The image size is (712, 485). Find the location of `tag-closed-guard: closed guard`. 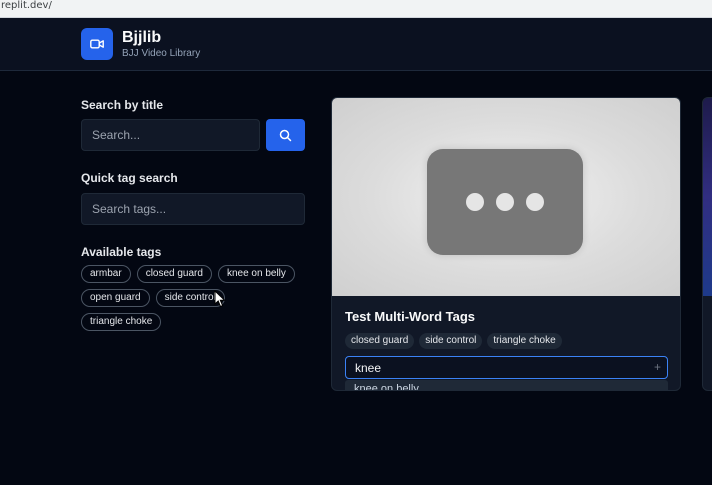

tag-closed-guard: closed guard is located at coordinates (174, 274).